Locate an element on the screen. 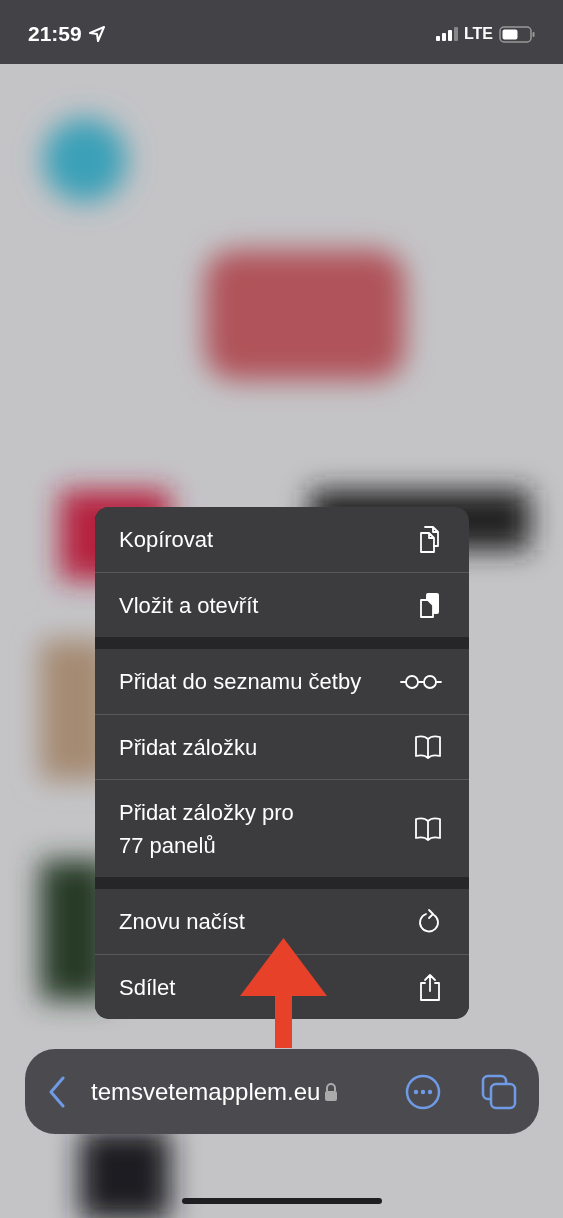 This screenshot has width=563, height=1218. share-icon is located at coordinates (430, 987).